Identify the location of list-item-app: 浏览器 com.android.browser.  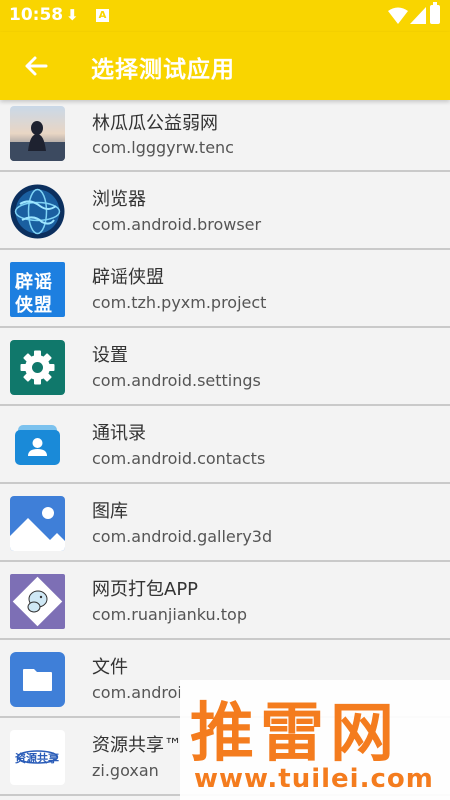
(225, 211).